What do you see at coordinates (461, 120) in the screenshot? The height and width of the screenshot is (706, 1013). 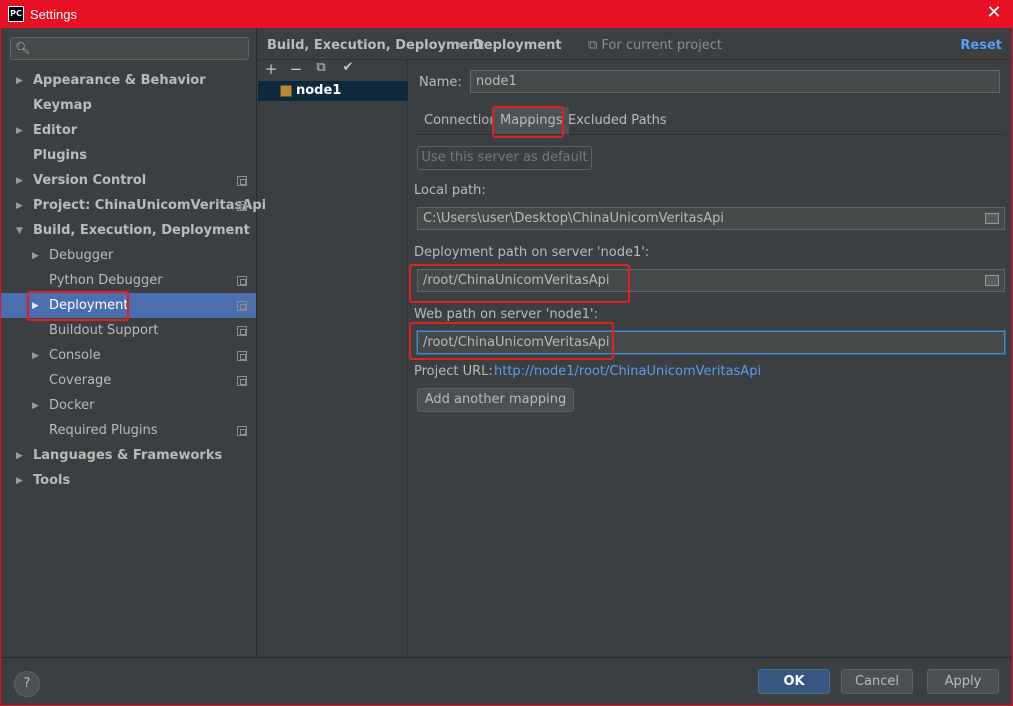 I see `tab-connection: Connection` at bounding box center [461, 120].